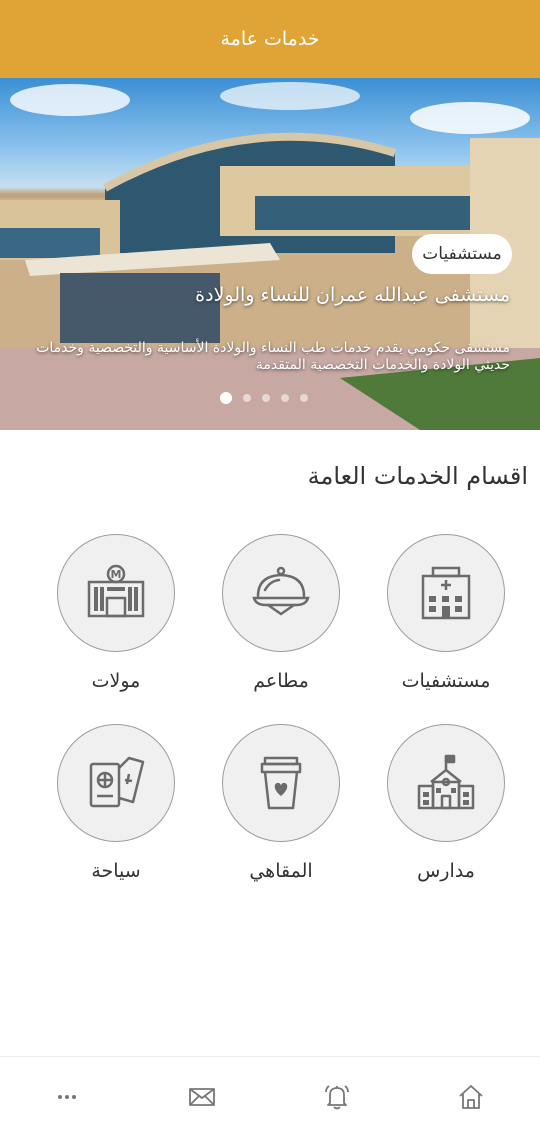 Image resolution: width=540 pixels, height=1137 pixels. I want to click on hospital-icon, so click(446, 593).